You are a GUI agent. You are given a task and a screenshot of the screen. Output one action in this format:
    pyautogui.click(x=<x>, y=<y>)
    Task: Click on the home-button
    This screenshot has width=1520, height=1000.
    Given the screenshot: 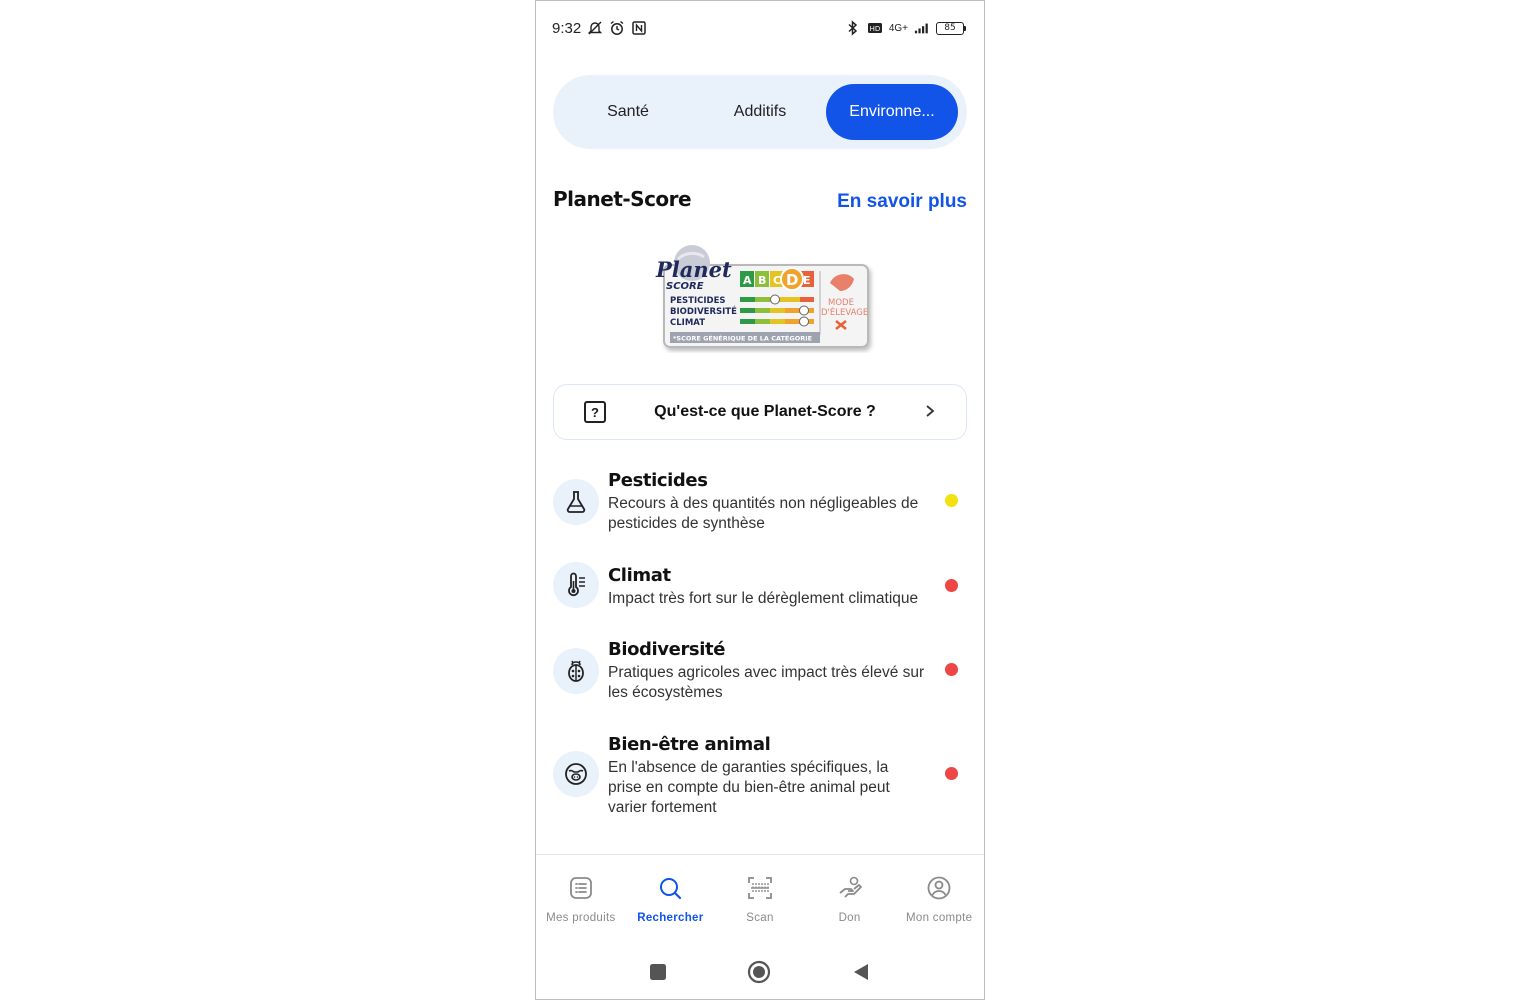 What is the action you would take?
    pyautogui.click(x=759, y=974)
    